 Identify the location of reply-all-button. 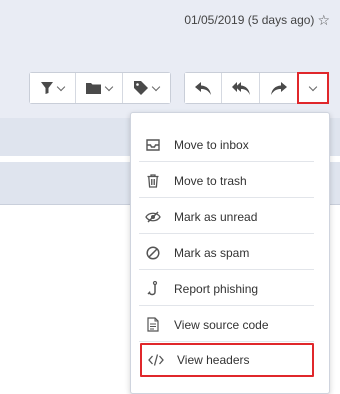
(240, 88).